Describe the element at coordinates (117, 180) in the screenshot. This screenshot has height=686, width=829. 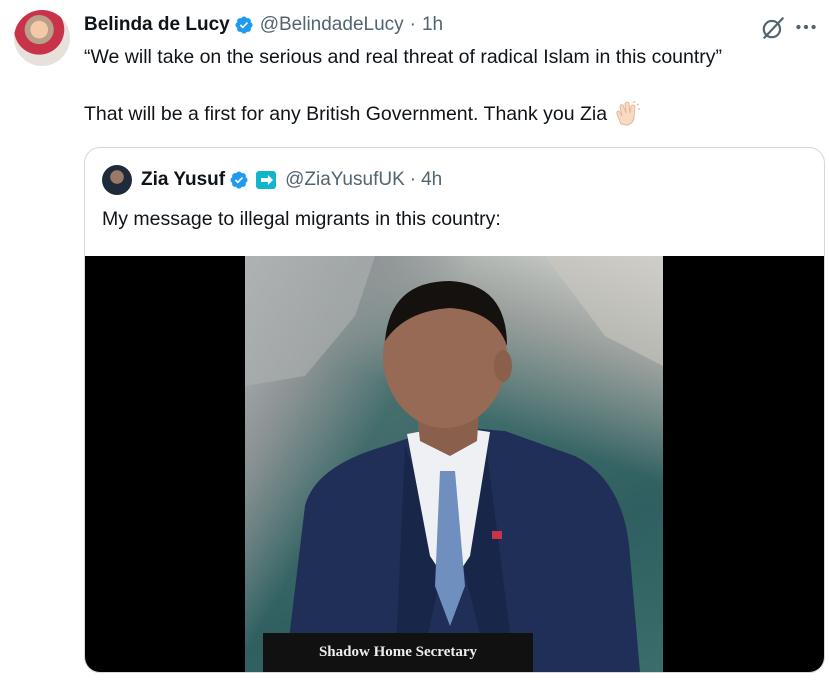
I see `quoted-author-avatar` at that location.